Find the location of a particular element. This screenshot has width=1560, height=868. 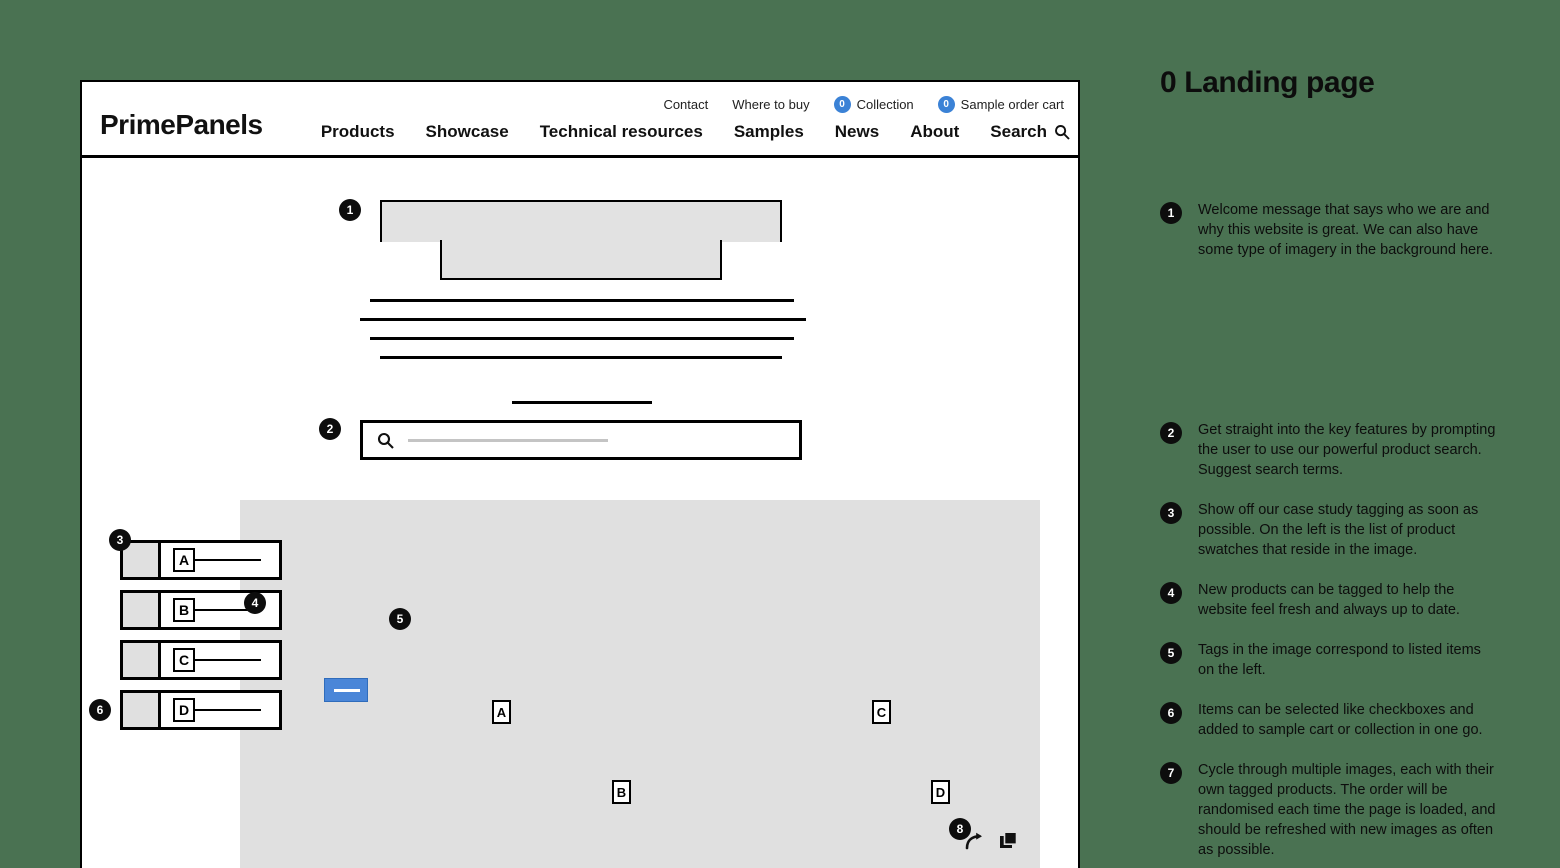

new-product-tag-badge is located at coordinates (346, 690).